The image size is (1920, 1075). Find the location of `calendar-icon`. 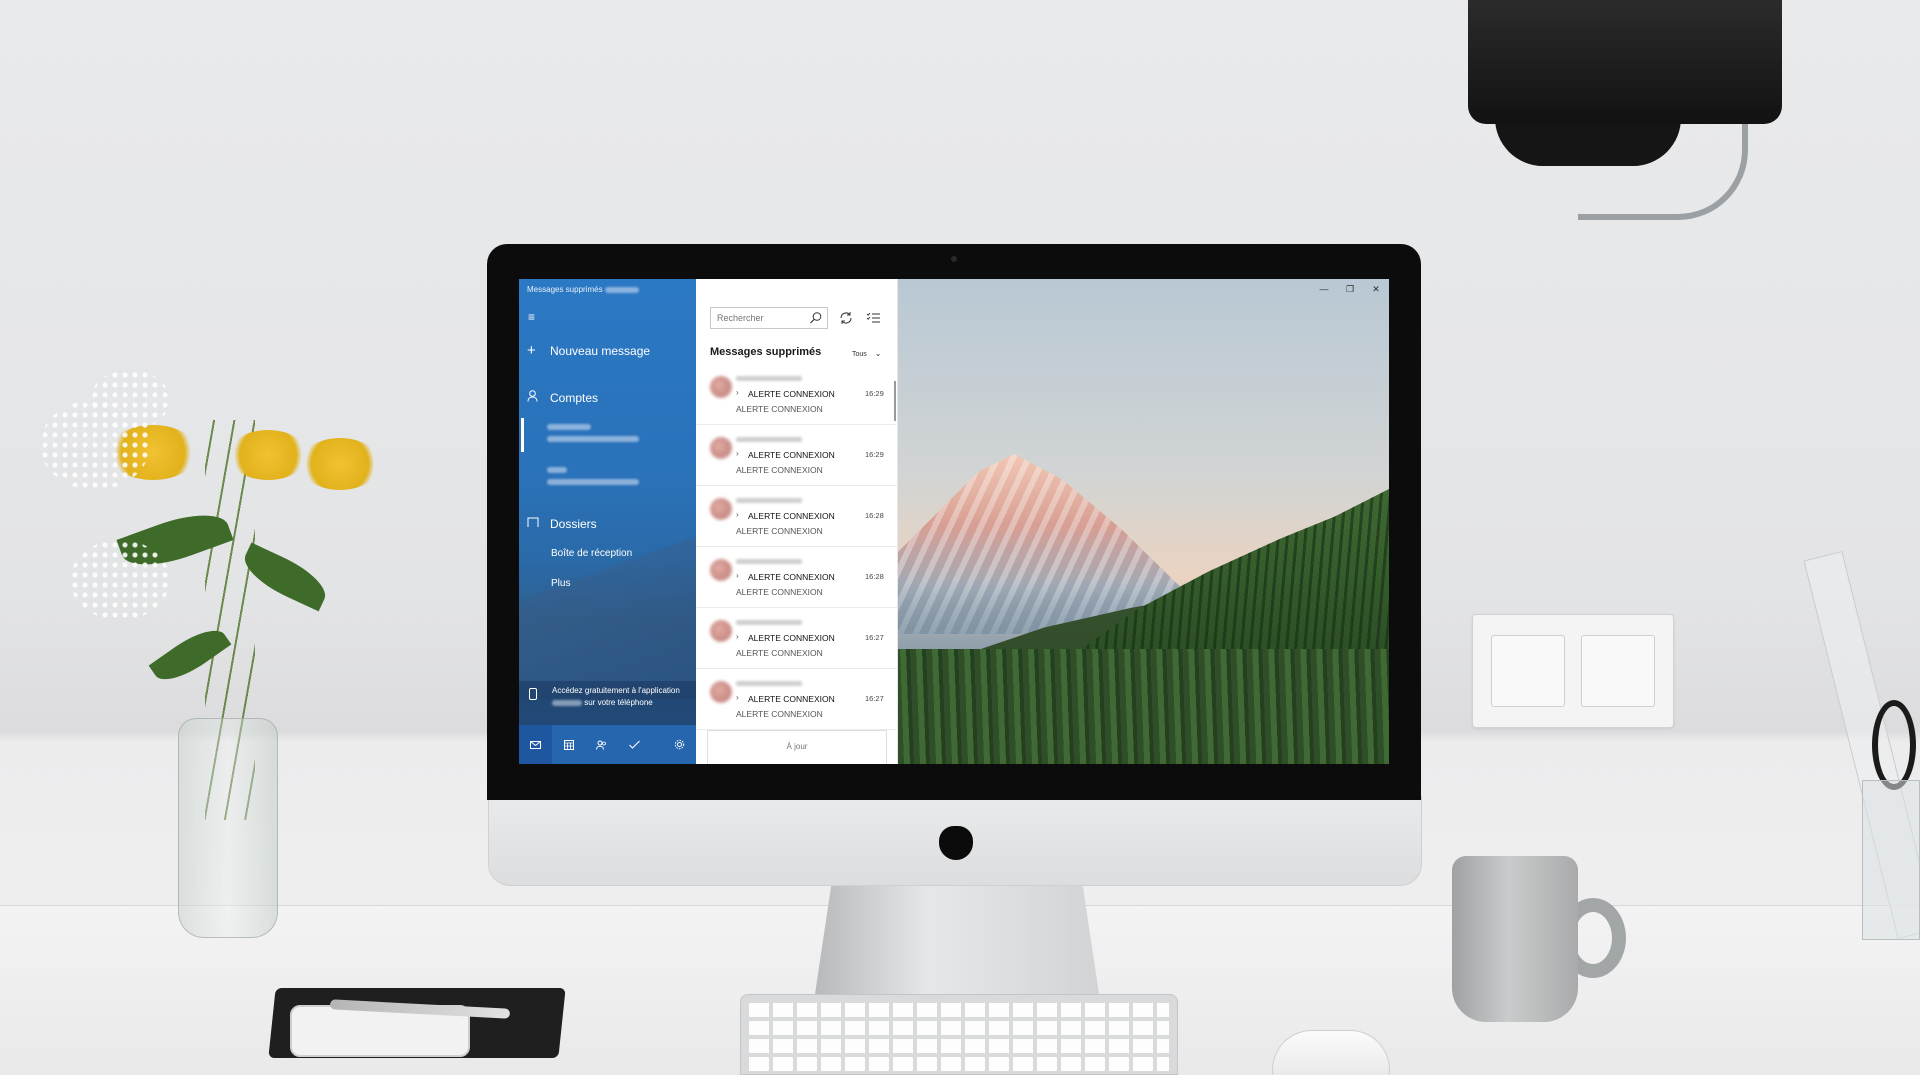

calendar-icon is located at coordinates (568, 744).